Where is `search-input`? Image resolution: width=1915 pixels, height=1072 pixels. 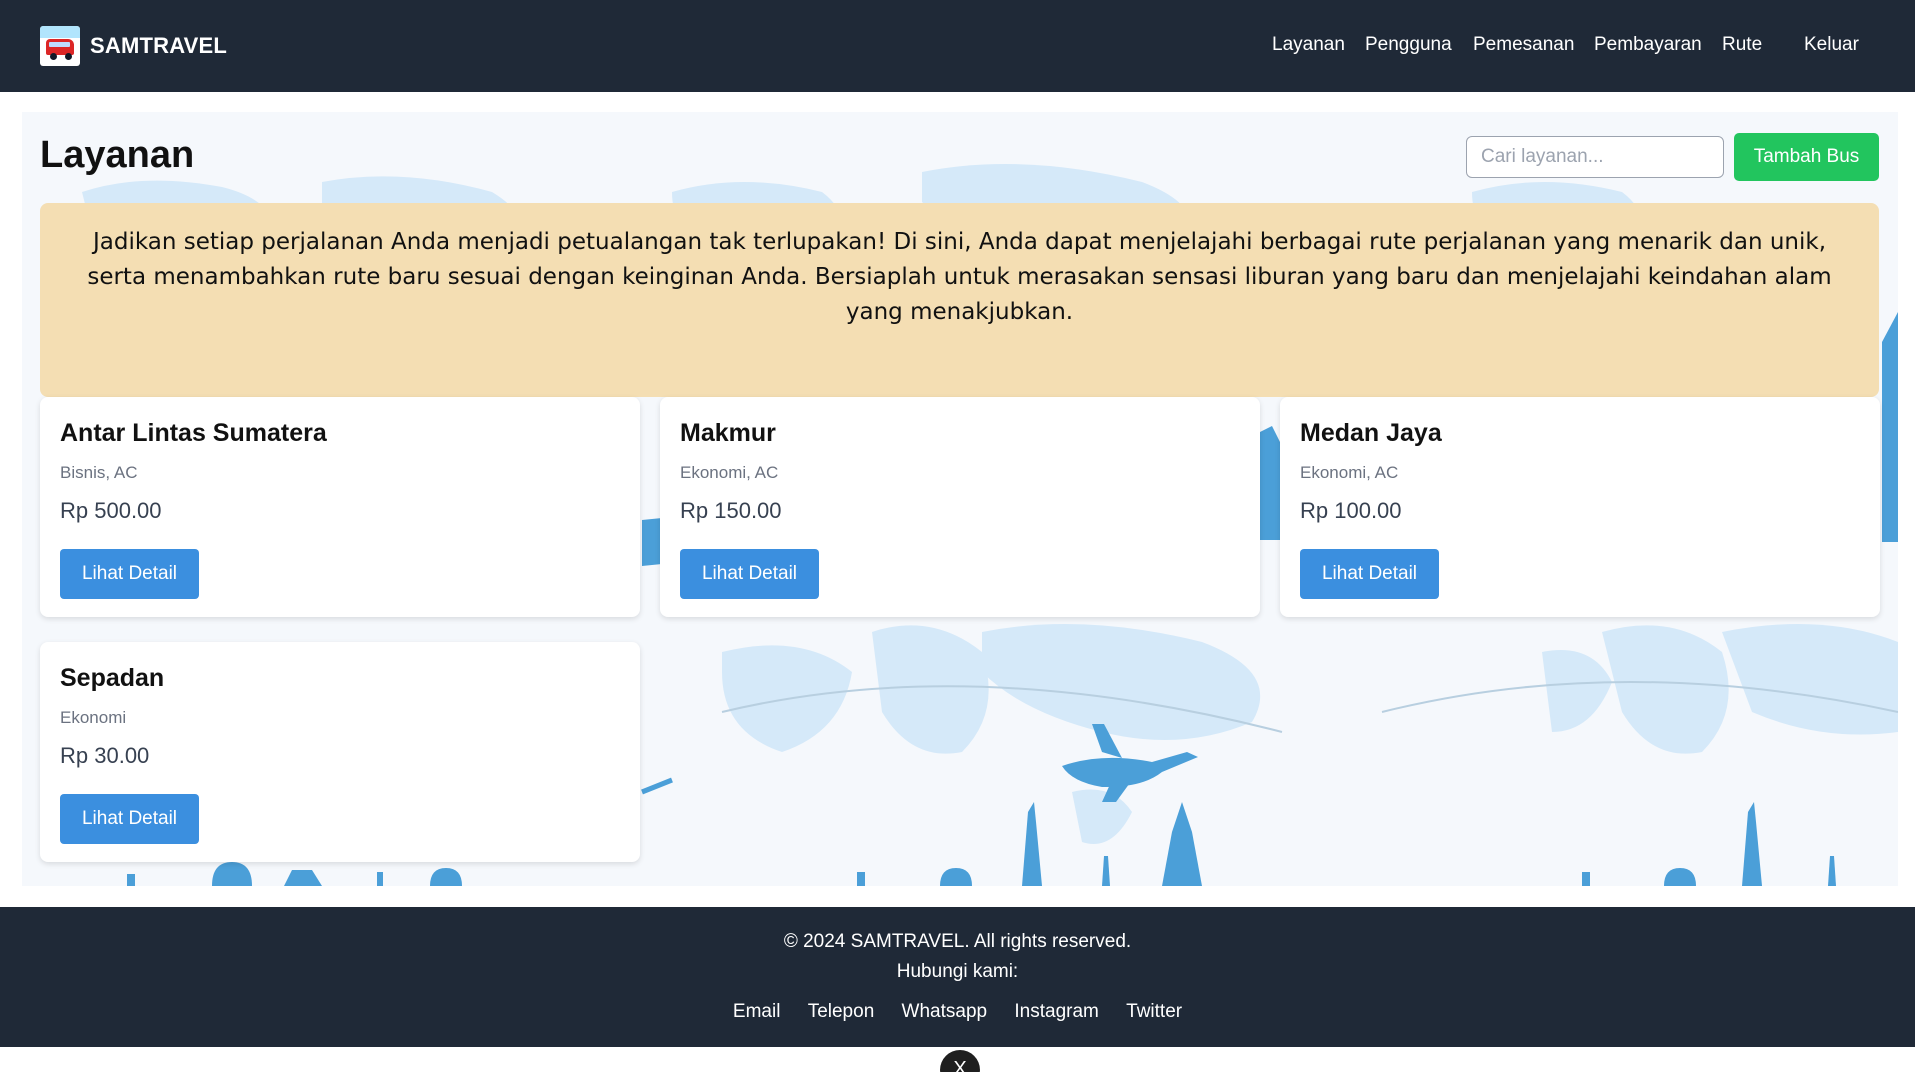 search-input is located at coordinates (1595, 157).